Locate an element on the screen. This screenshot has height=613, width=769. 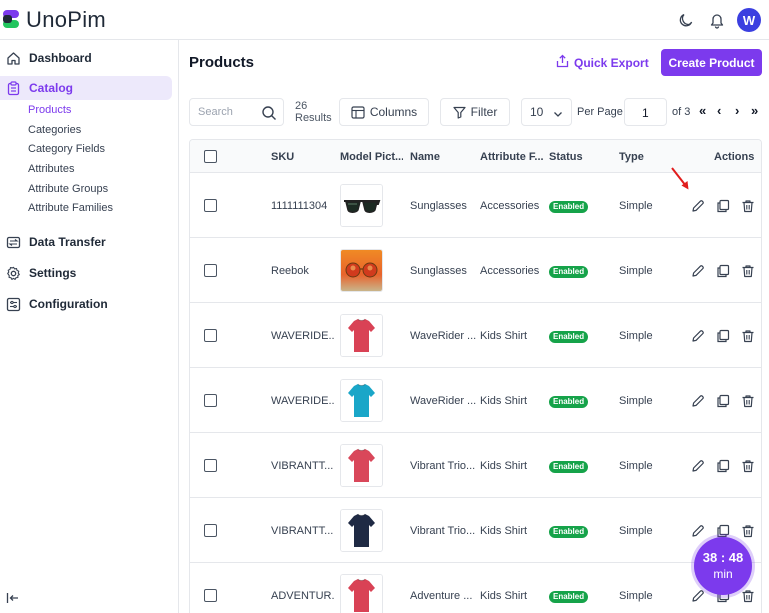
last-page-icon: » is located at coordinates (754, 110).